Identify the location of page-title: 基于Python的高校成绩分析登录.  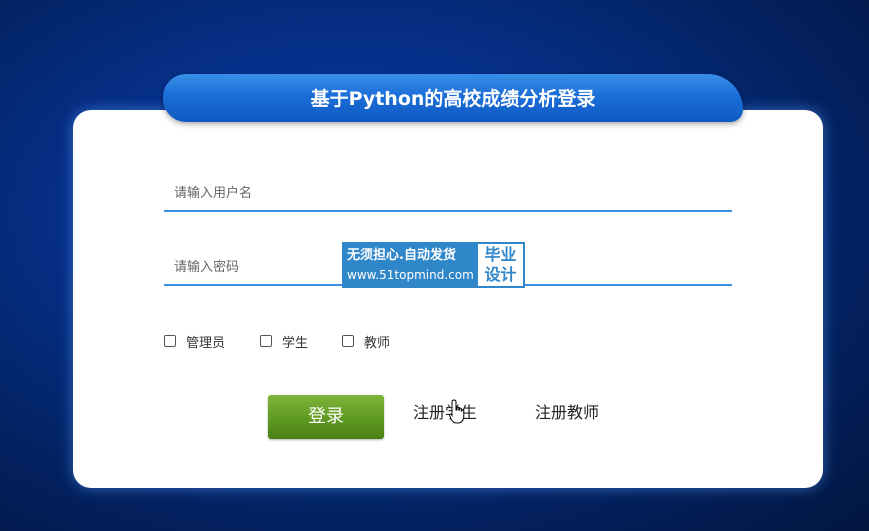
(453, 99).